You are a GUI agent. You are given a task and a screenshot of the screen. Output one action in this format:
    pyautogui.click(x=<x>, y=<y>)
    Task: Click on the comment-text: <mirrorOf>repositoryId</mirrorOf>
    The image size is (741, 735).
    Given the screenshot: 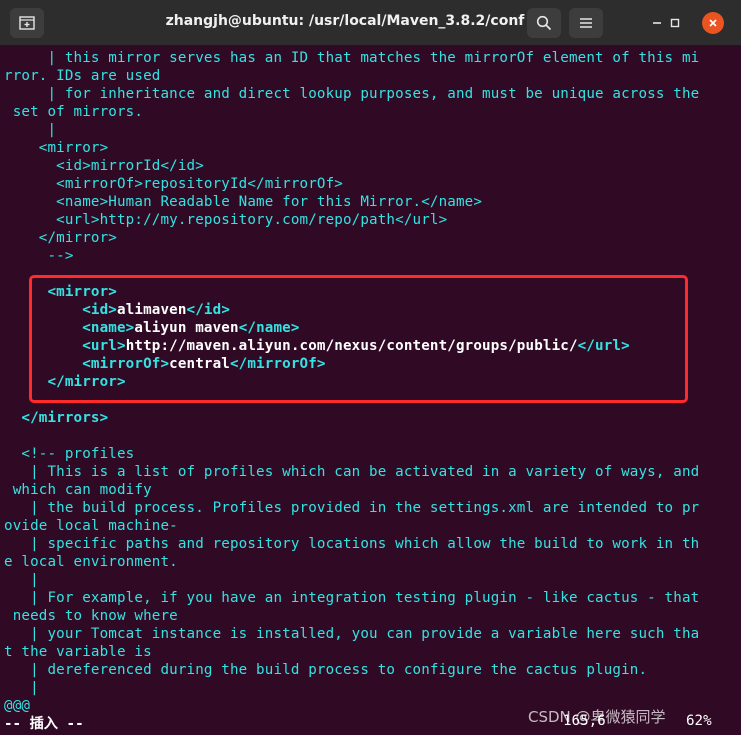 What is the action you would take?
    pyautogui.click(x=173, y=184)
    